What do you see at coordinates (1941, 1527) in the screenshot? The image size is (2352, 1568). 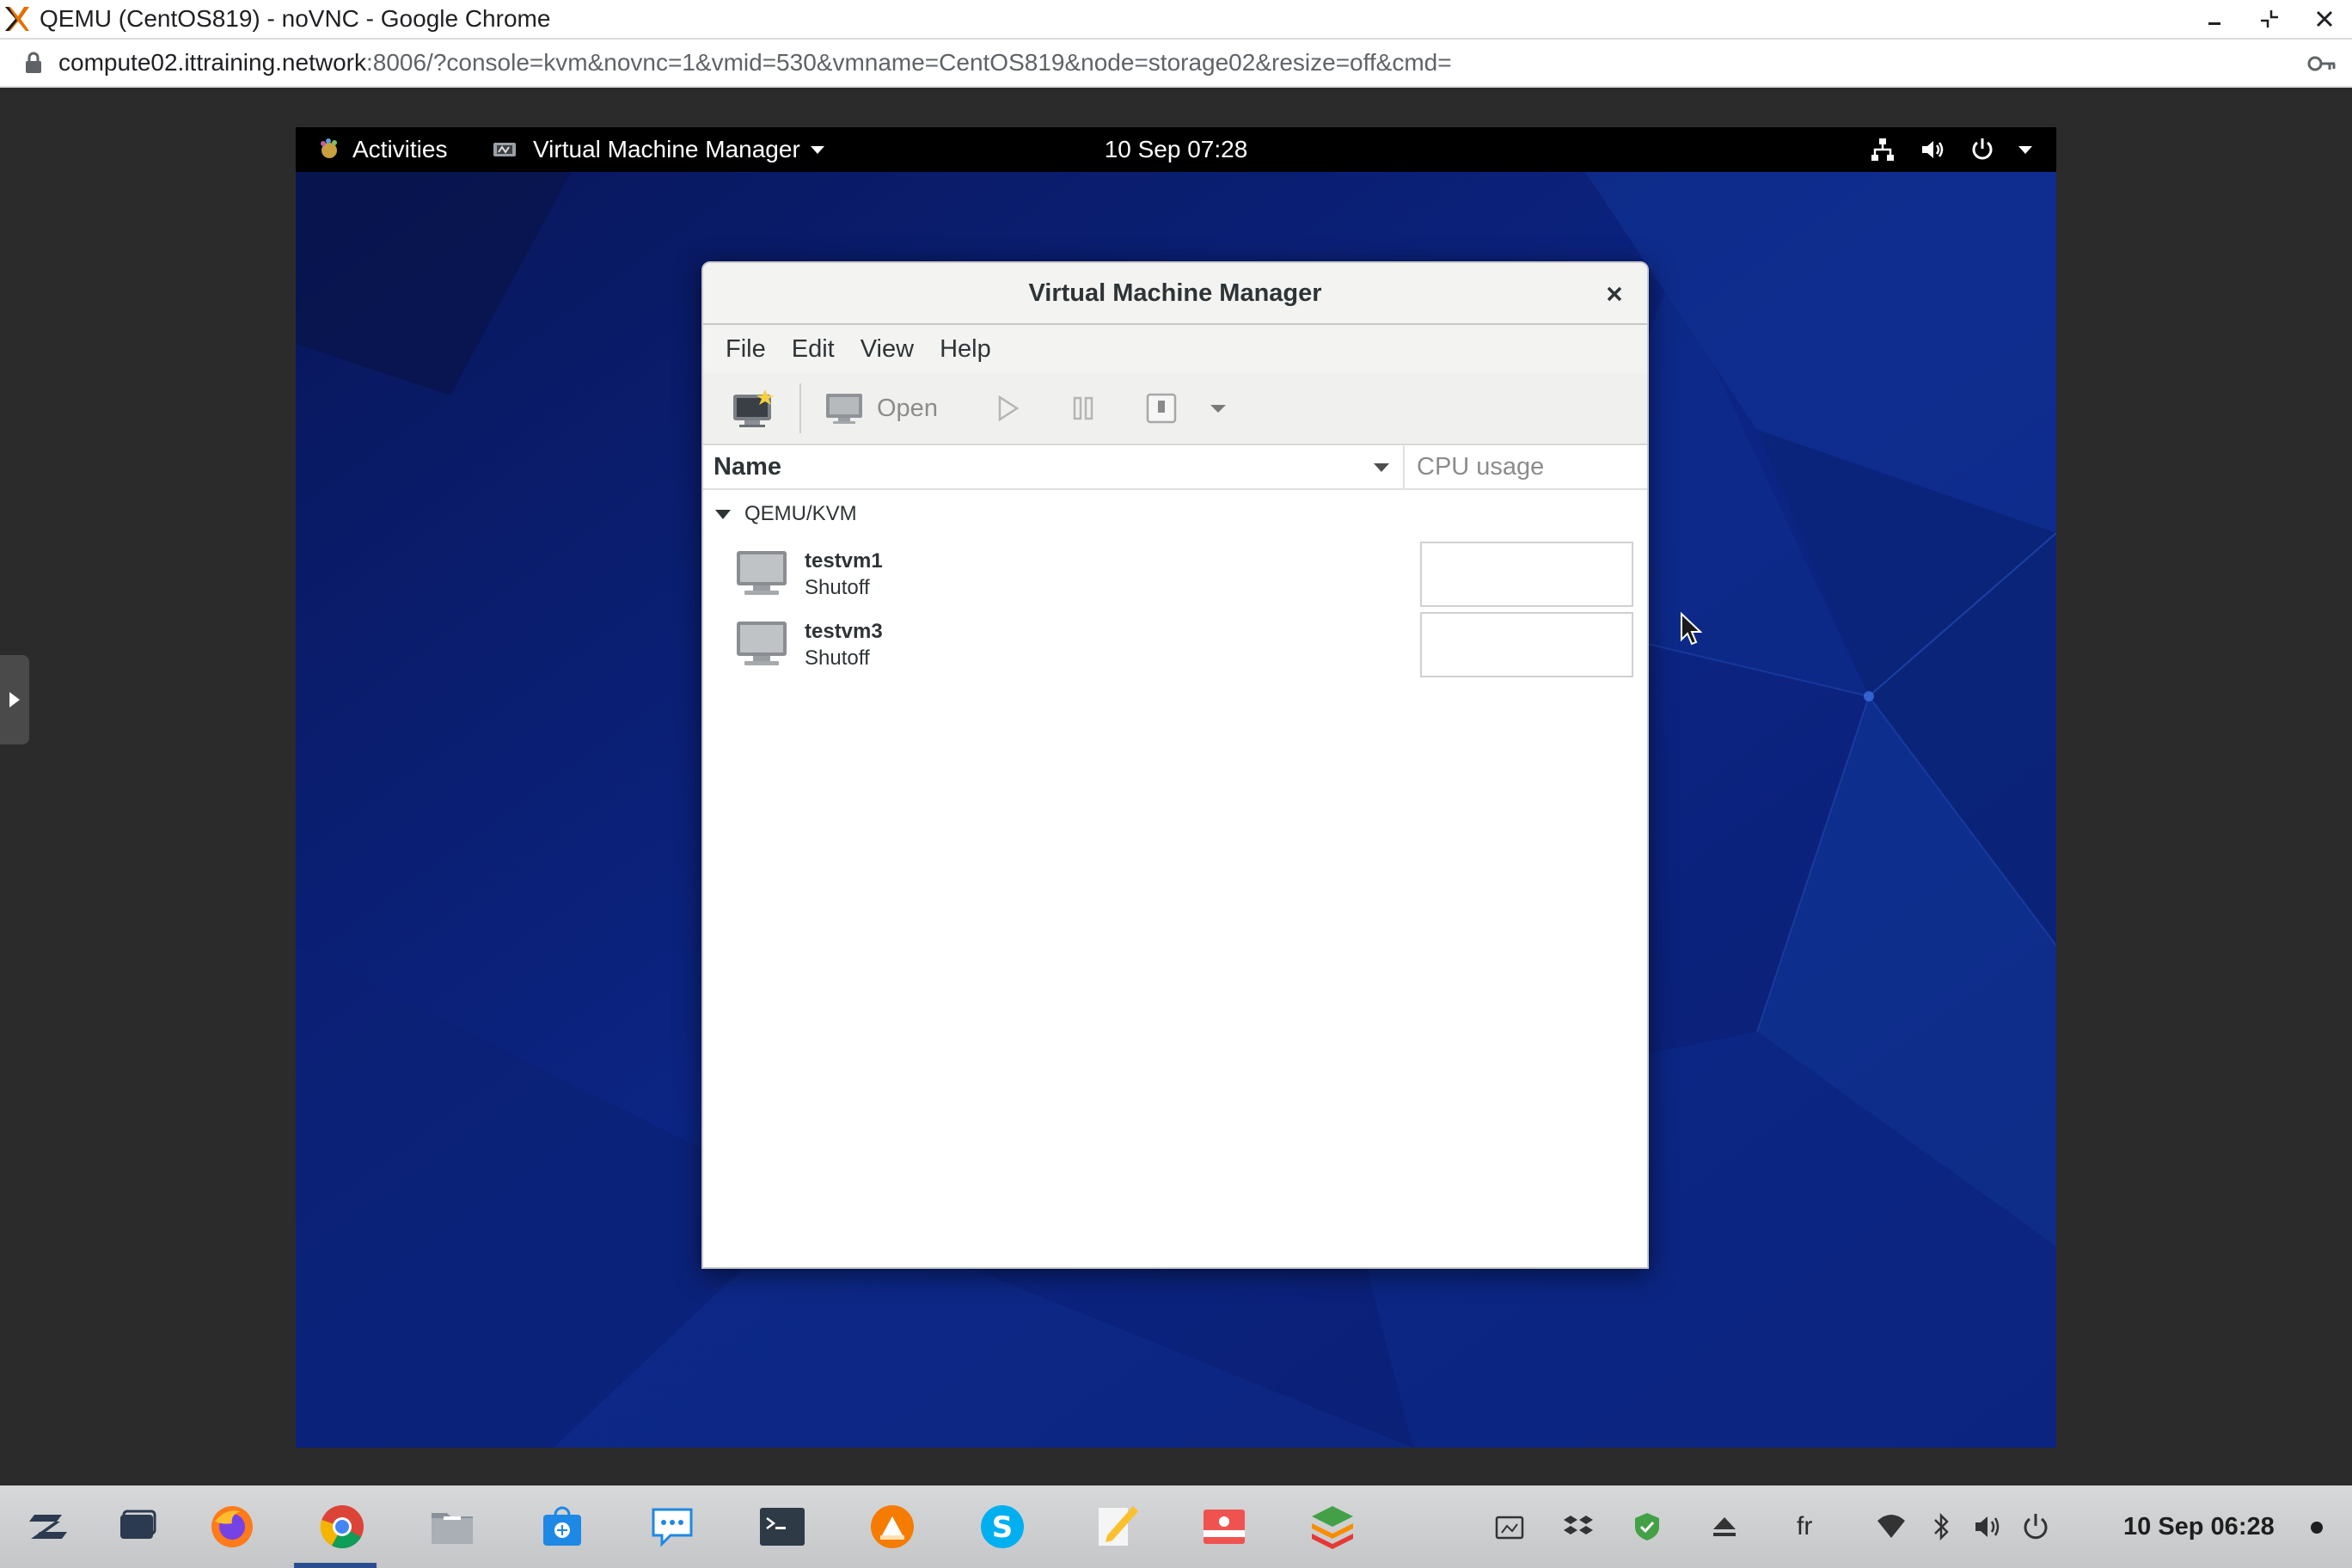 I see `bluetooth-tray-button` at bounding box center [1941, 1527].